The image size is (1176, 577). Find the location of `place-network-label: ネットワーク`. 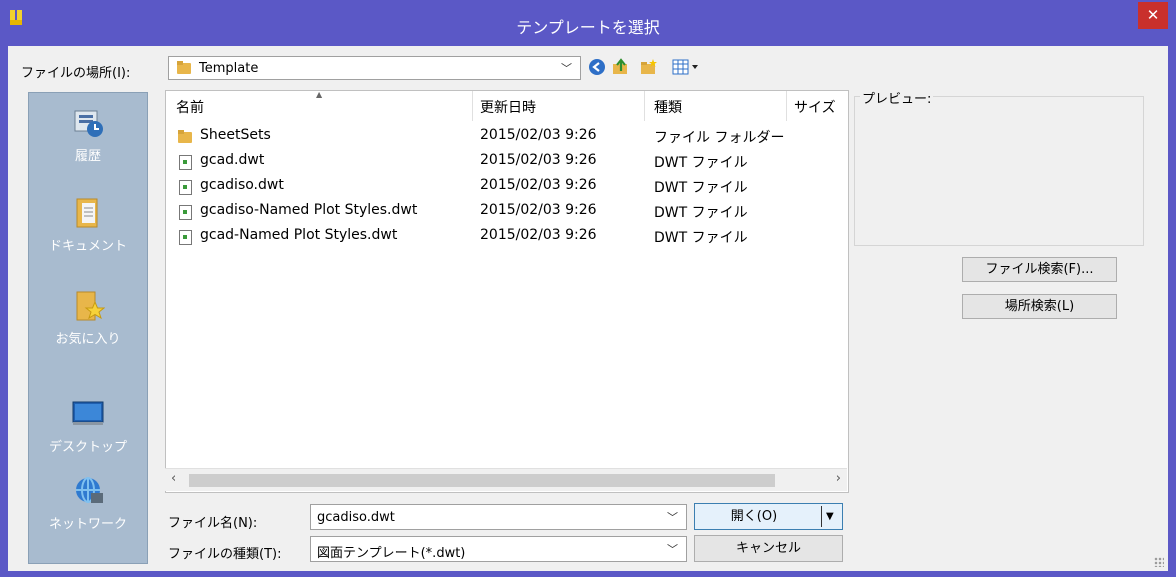

place-network-label: ネットワーク is located at coordinates (87, 524).